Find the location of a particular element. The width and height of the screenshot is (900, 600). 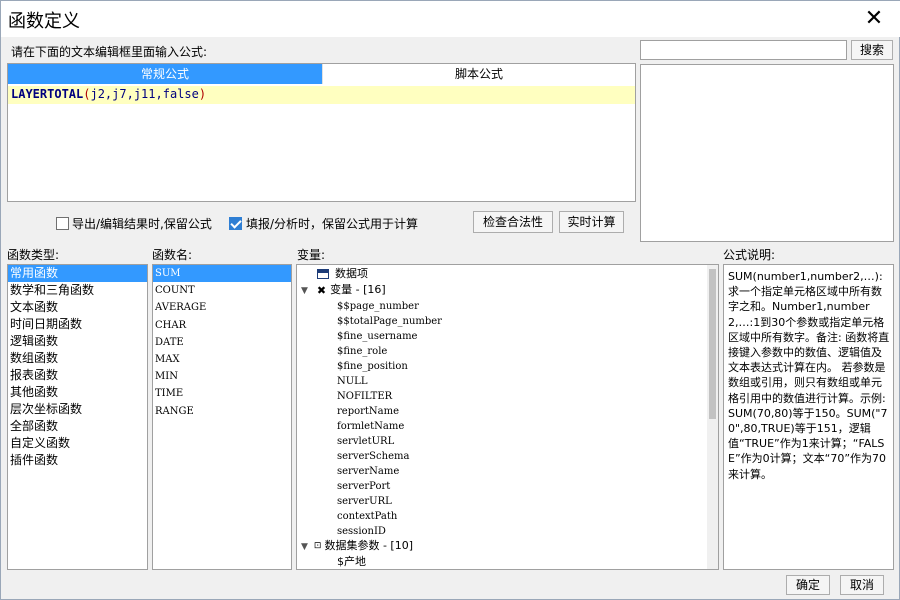

tree-variable-item: sessionID is located at coordinates (361, 530).